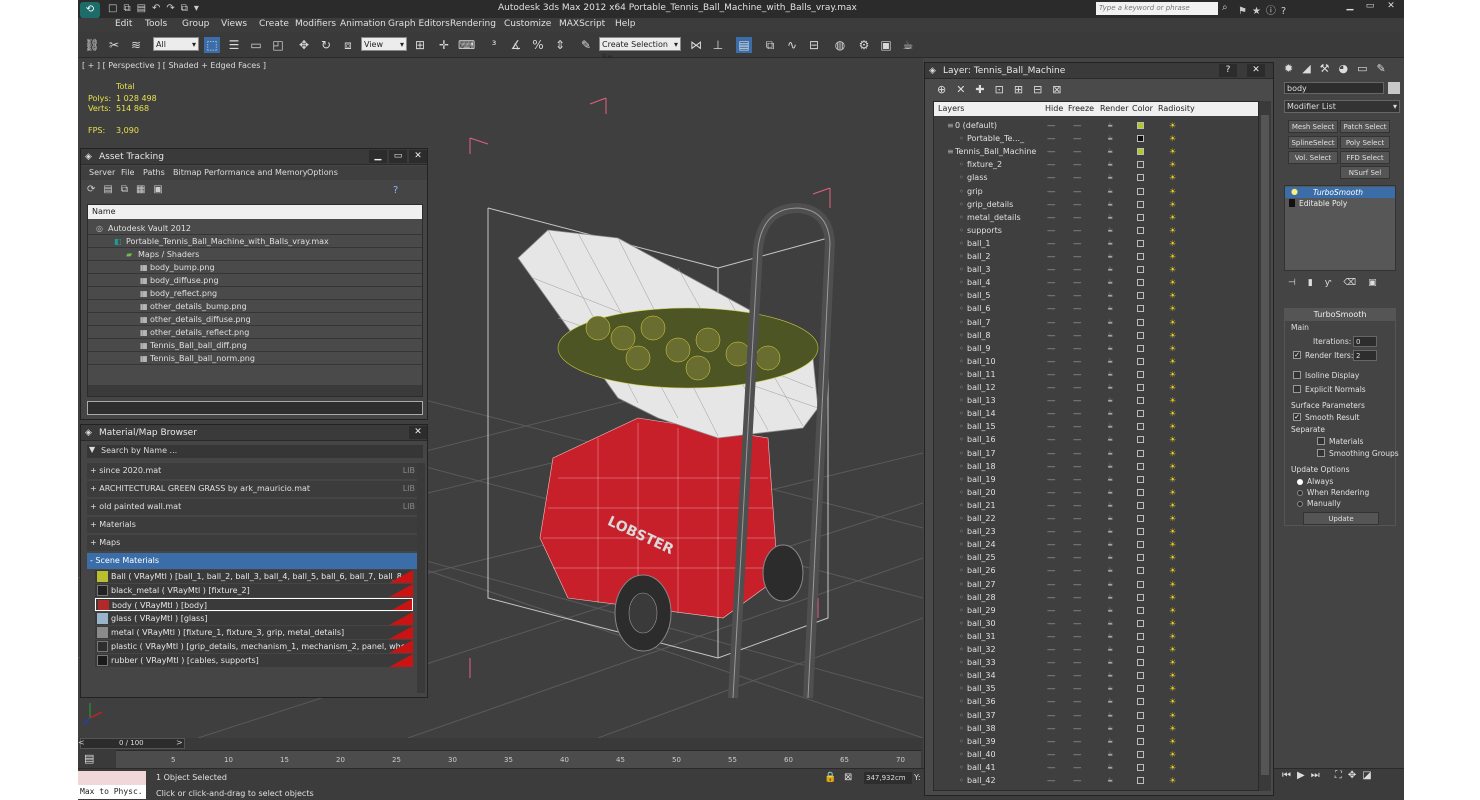 The height and width of the screenshot is (800, 1480). Describe the element at coordinates (255, 390) in the screenshot. I see `horizontal-scrollbar` at that location.